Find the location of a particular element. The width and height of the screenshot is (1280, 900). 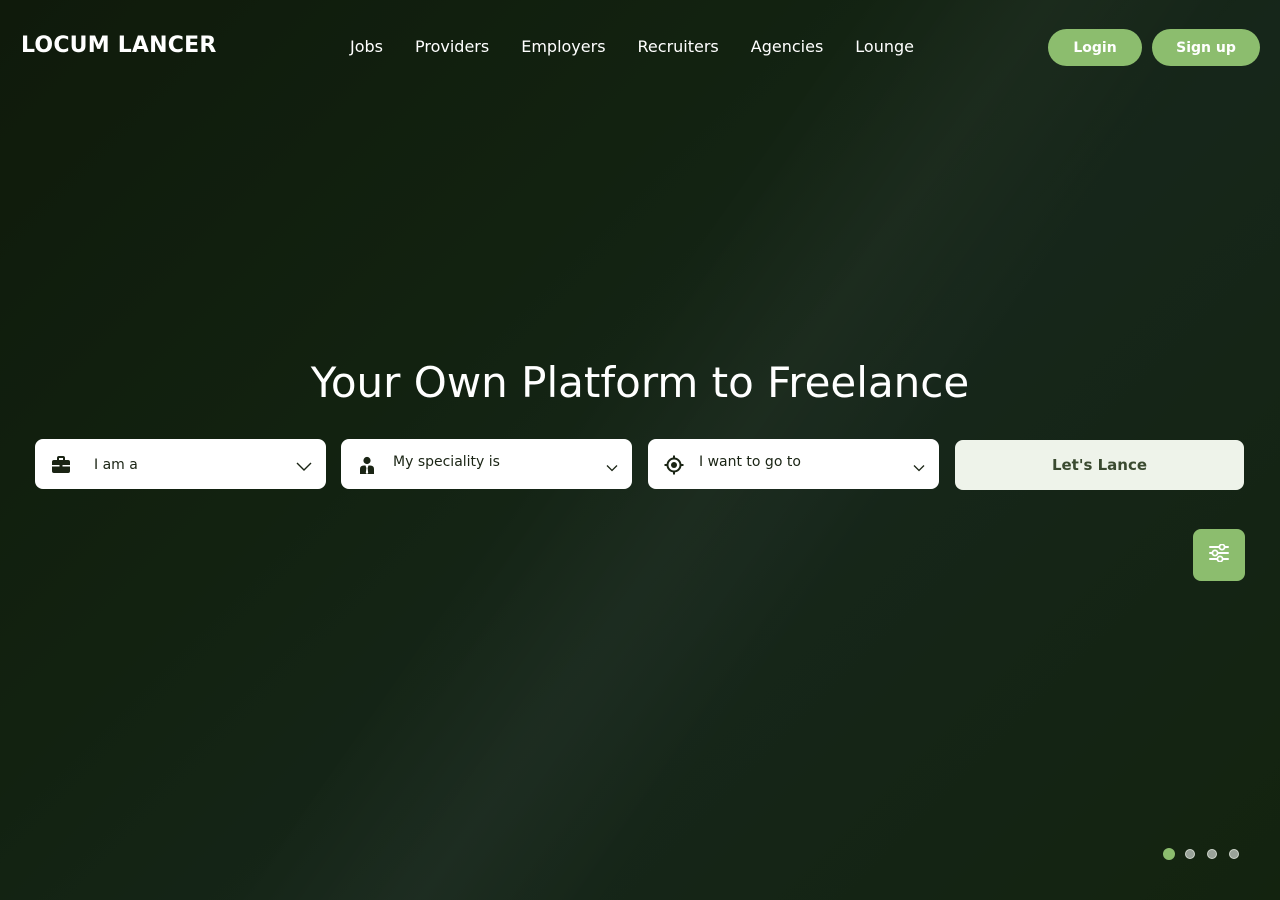

filter-button is located at coordinates (1219, 555).